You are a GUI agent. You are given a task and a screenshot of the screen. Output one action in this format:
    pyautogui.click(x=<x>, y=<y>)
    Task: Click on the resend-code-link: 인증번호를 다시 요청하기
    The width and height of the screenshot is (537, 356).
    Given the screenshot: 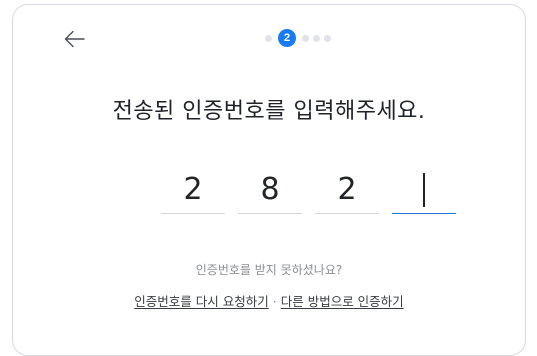 What is the action you would take?
    pyautogui.click(x=201, y=301)
    